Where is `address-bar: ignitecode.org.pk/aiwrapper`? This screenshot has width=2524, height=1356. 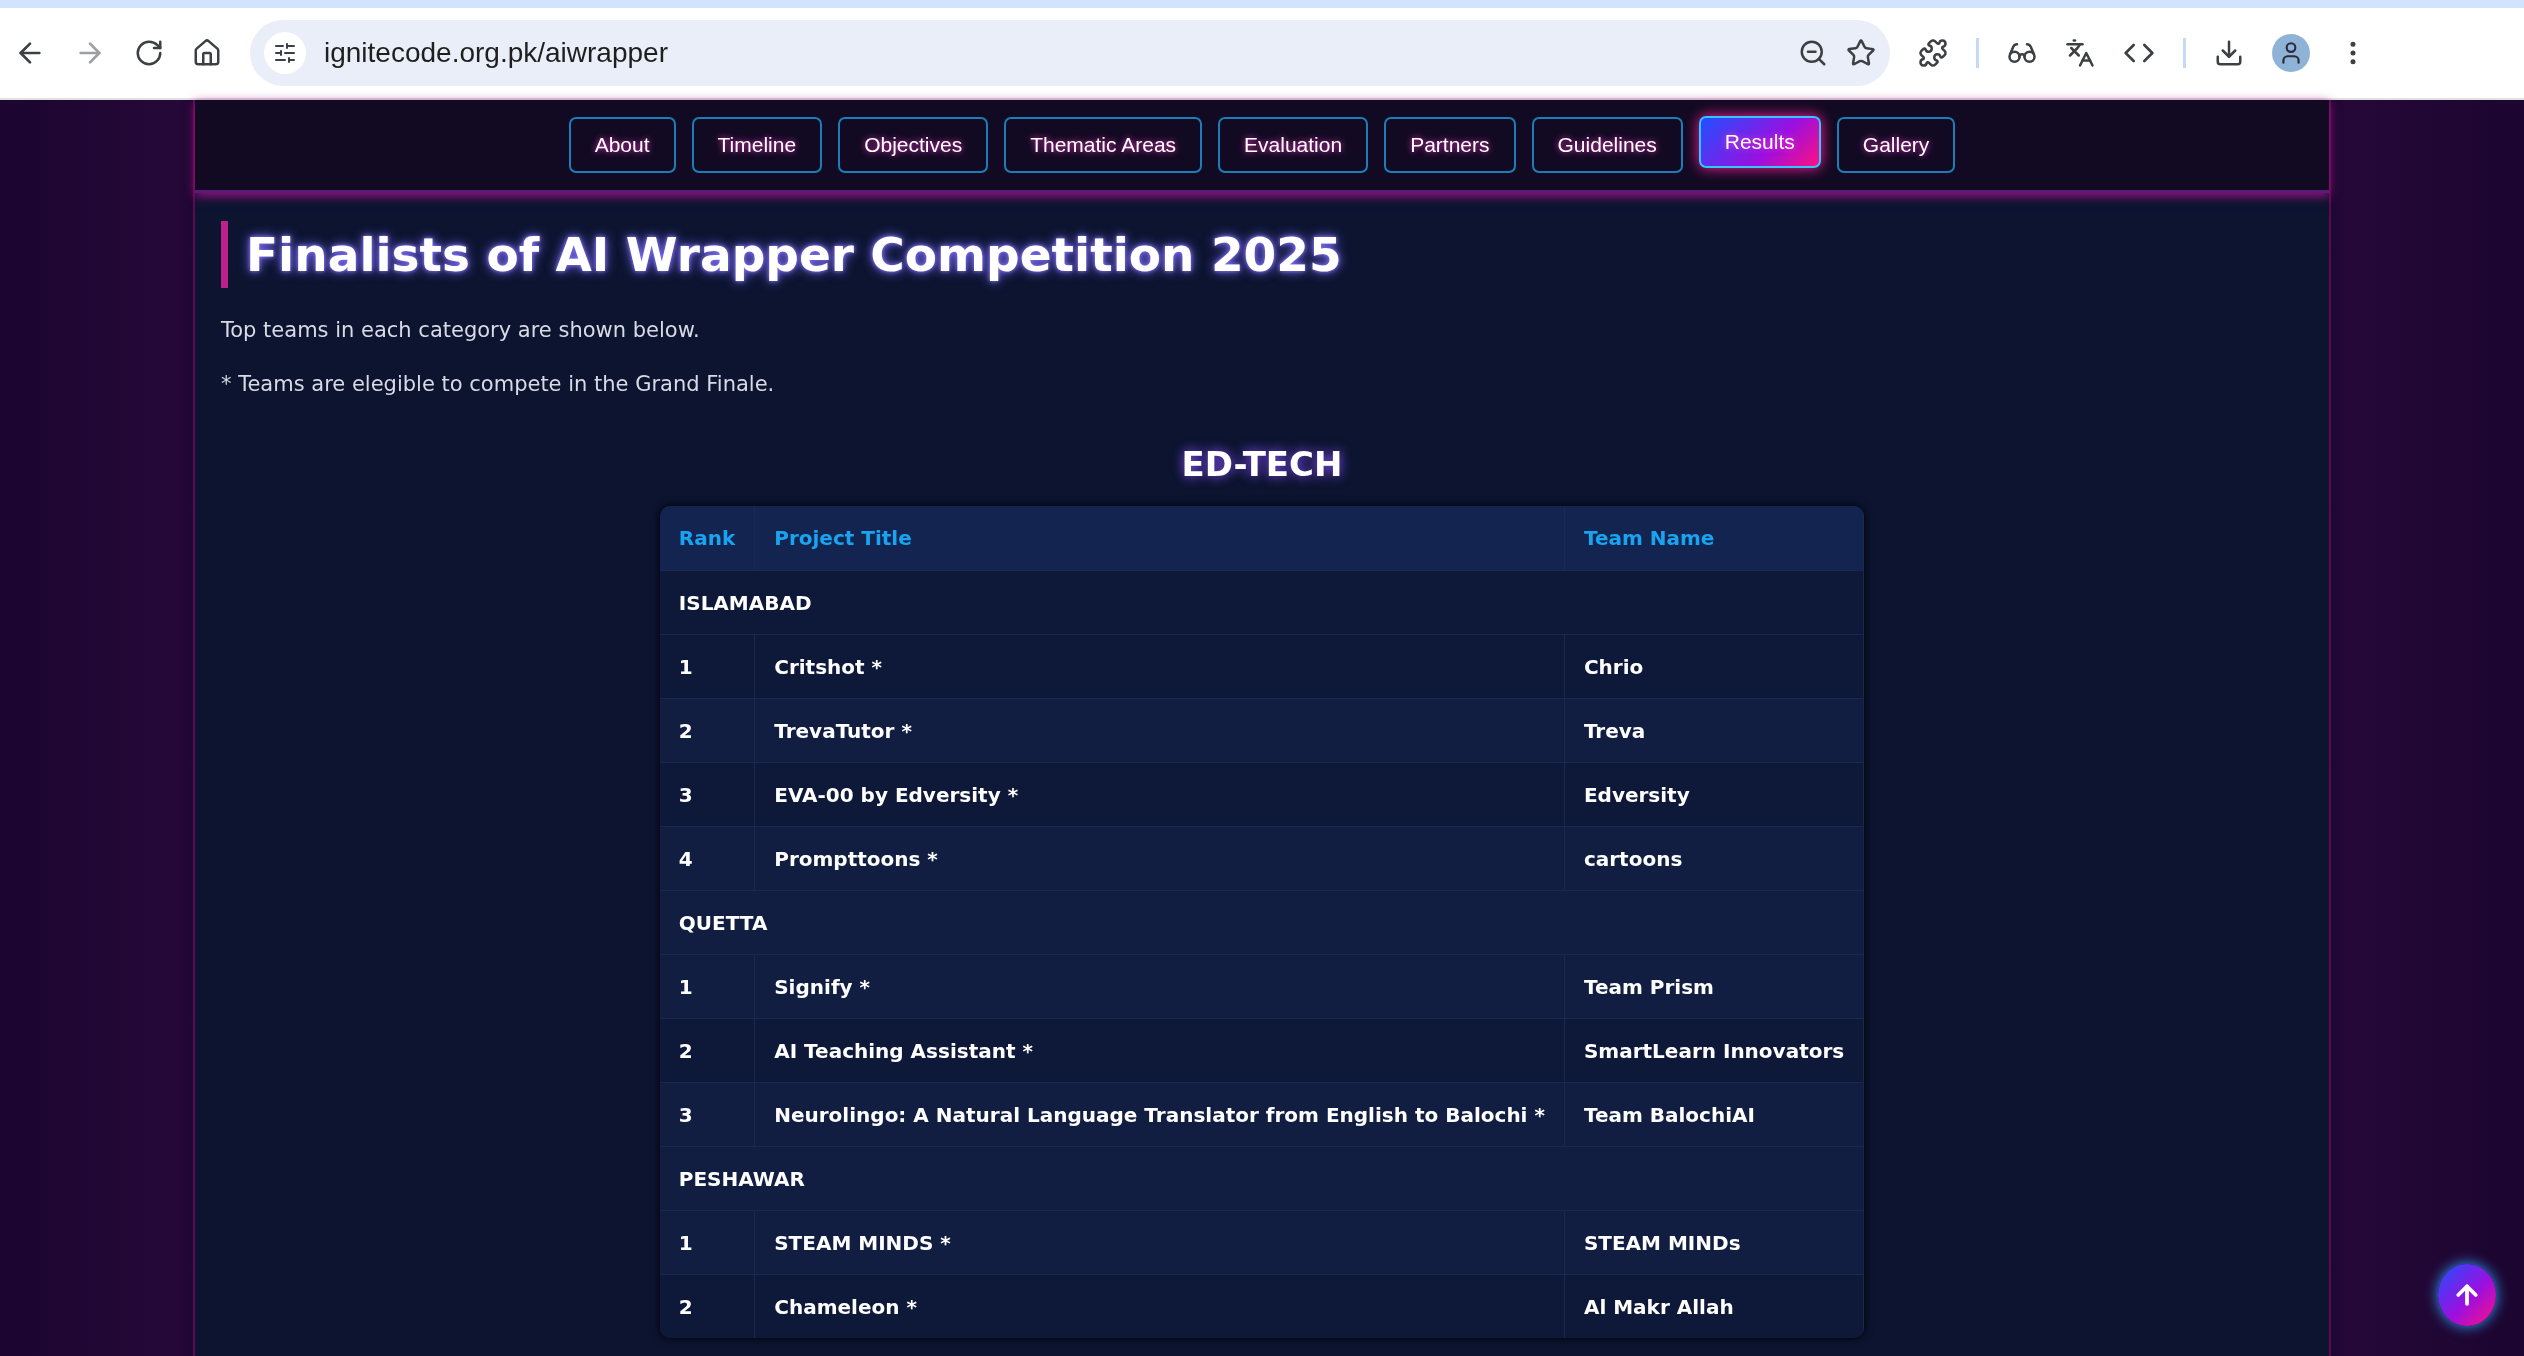
address-bar: ignitecode.org.pk/aiwrapper is located at coordinates (1070, 53).